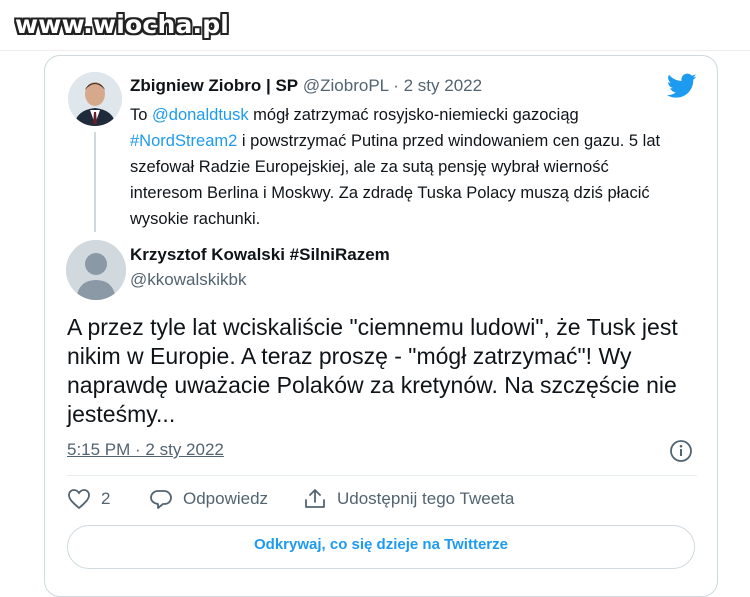 The image size is (750, 597). I want to click on share-button: Udostępnij tego Tweeta, so click(408, 499).